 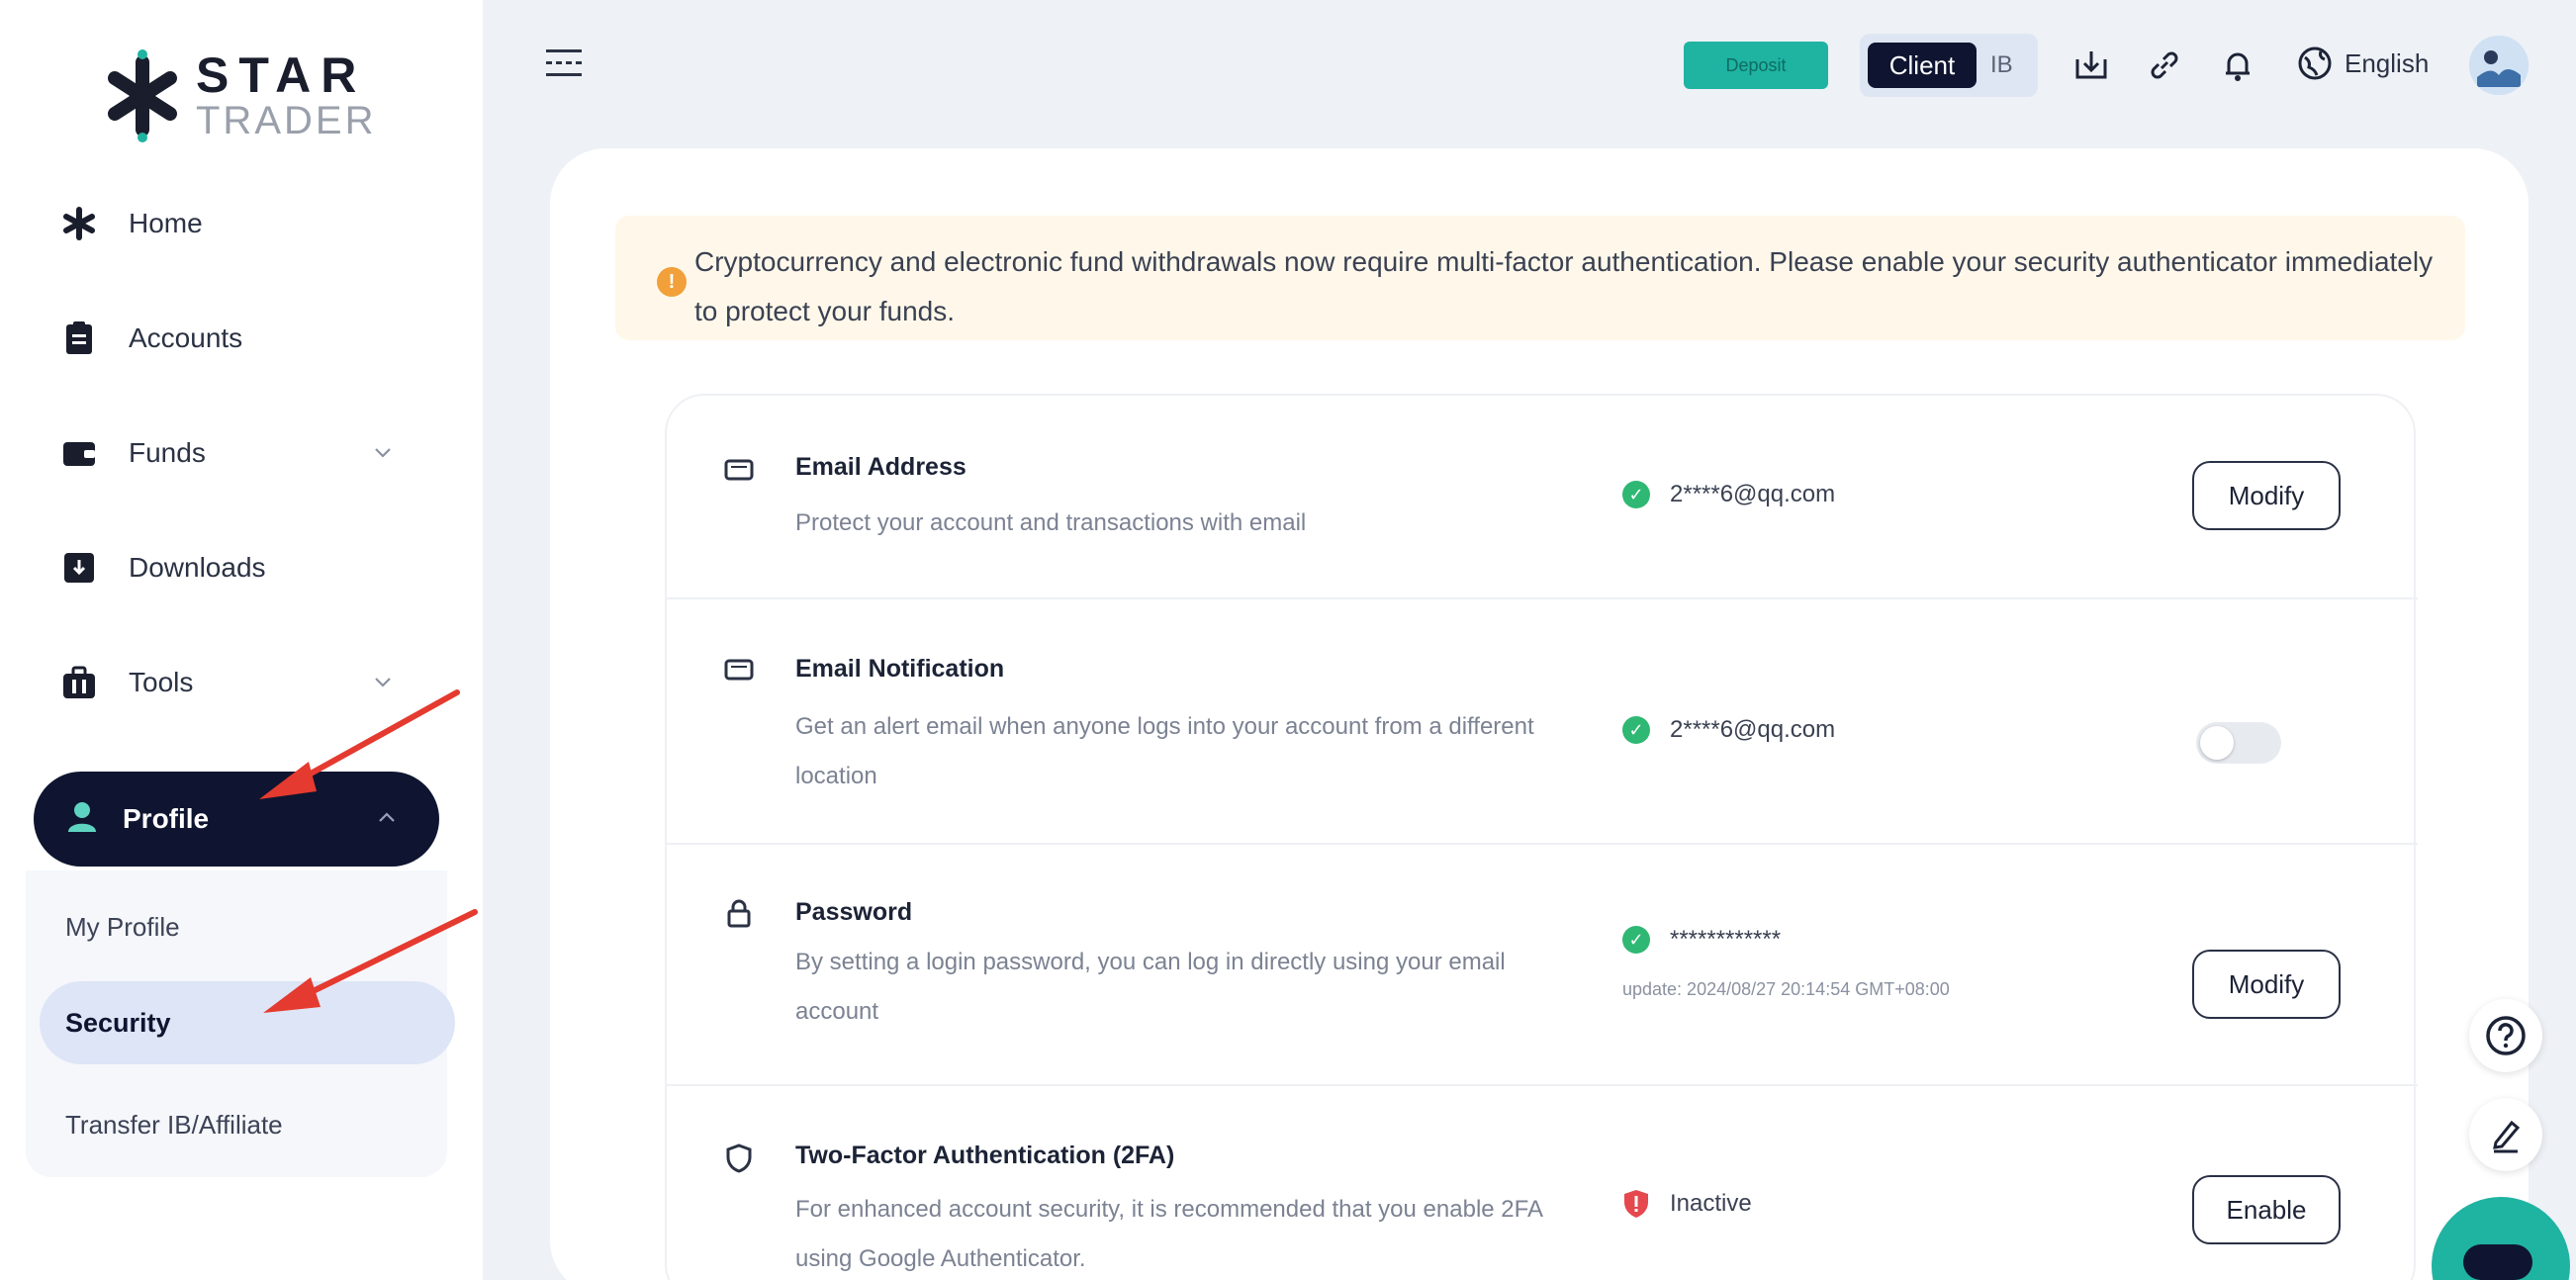 What do you see at coordinates (79, 682) in the screenshot?
I see `toolbox-icon` at bounding box center [79, 682].